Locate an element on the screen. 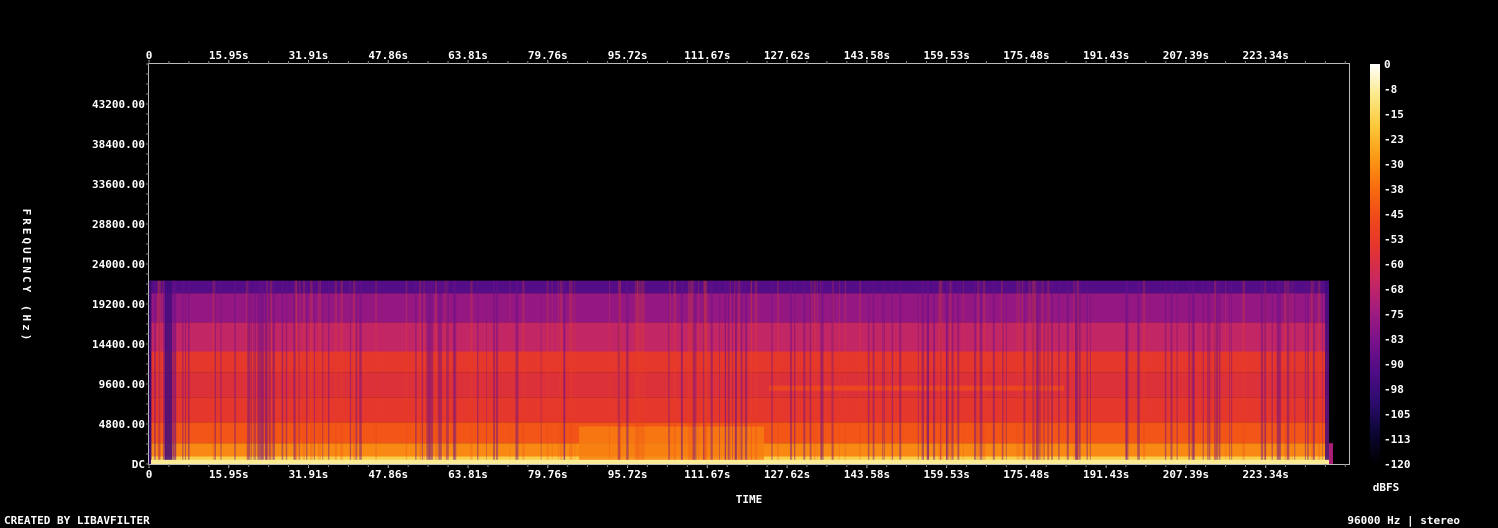  x-tick-label-bottom: 47.86s is located at coordinates (388, 474).